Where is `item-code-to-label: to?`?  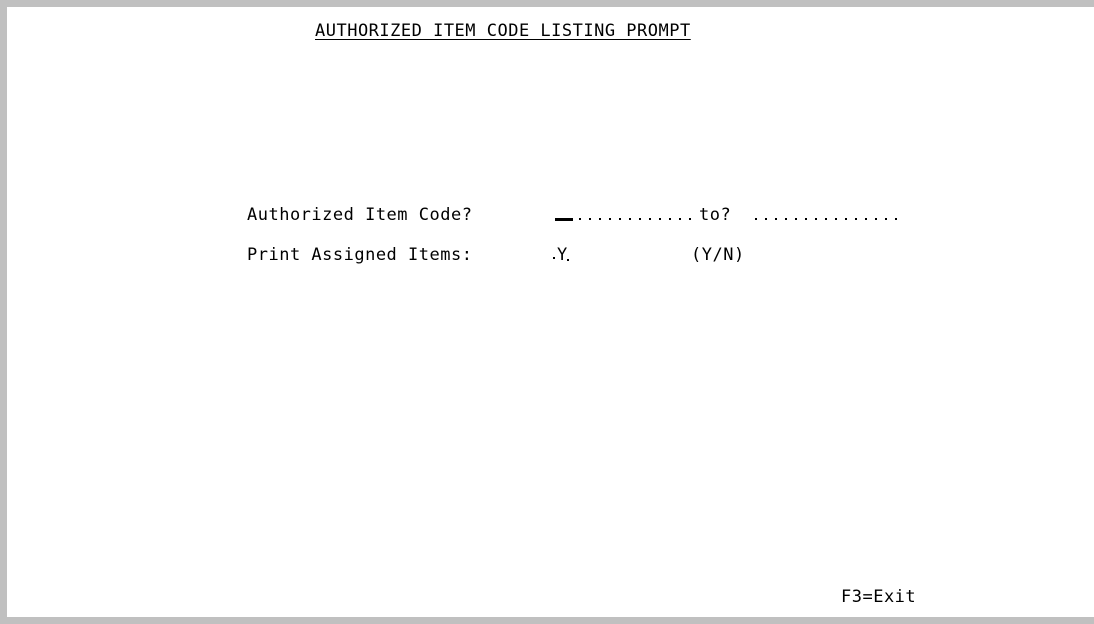
item-code-to-label: to? is located at coordinates (715, 215).